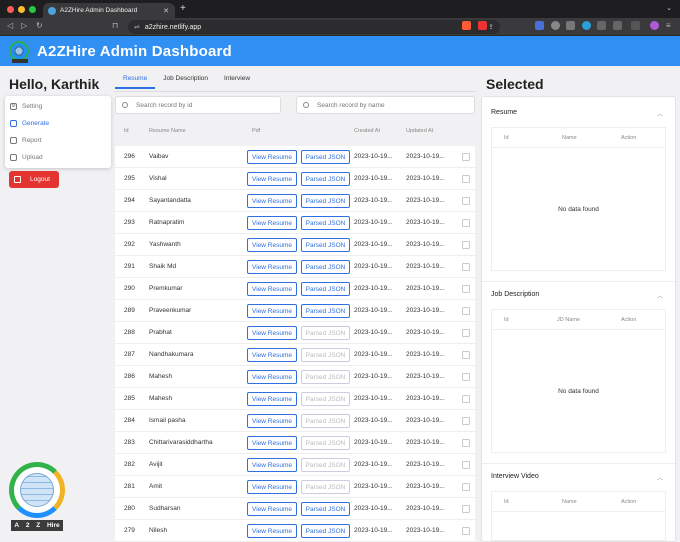 The width and height of the screenshot is (680, 542). Describe the element at coordinates (314, 27) in the screenshot. I see `address-bar: ⇌ a2zhire.netlify.app ⇪` at that location.